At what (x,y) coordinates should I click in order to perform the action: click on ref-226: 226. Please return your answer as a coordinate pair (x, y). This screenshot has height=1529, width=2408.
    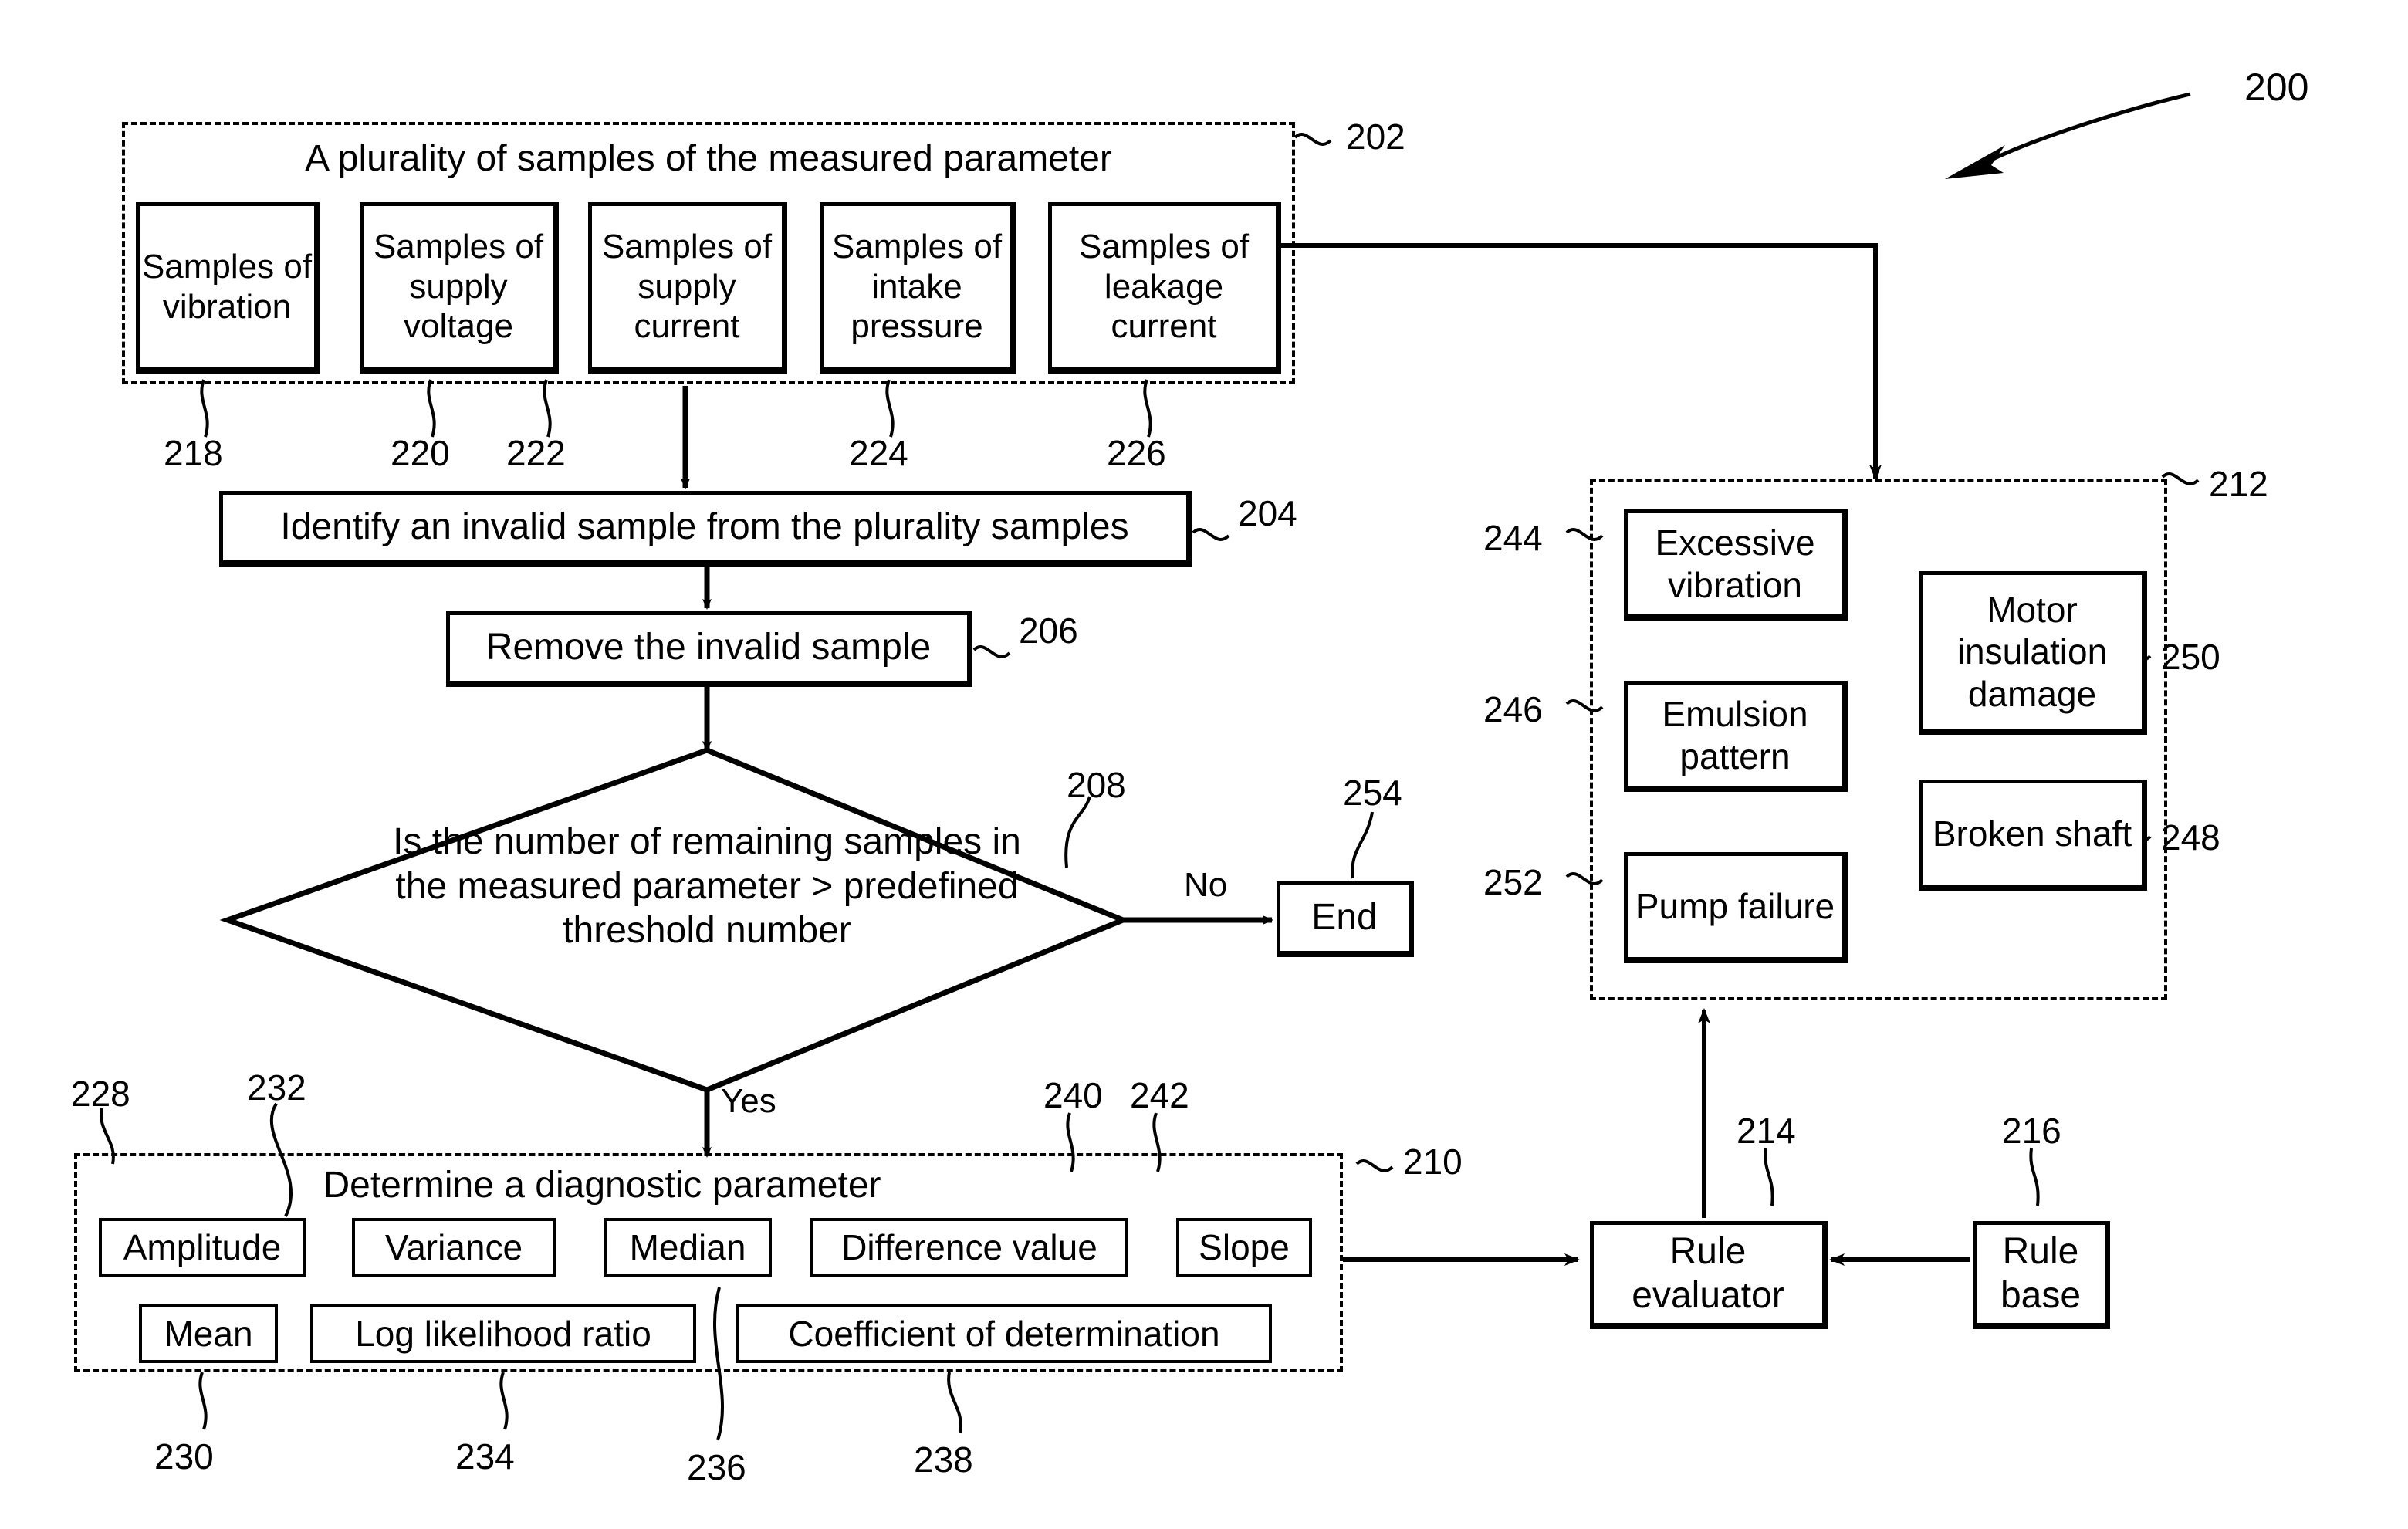
    Looking at the image, I should click on (1137, 453).